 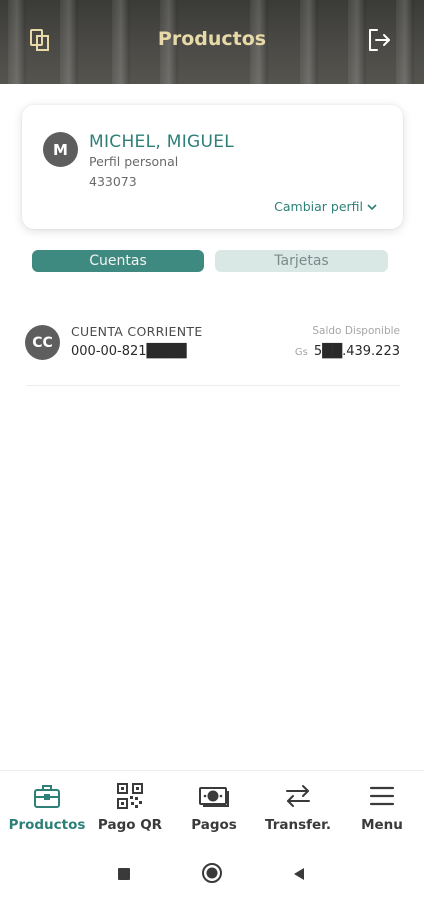 I want to click on chevron-down-icon, so click(x=372, y=206).